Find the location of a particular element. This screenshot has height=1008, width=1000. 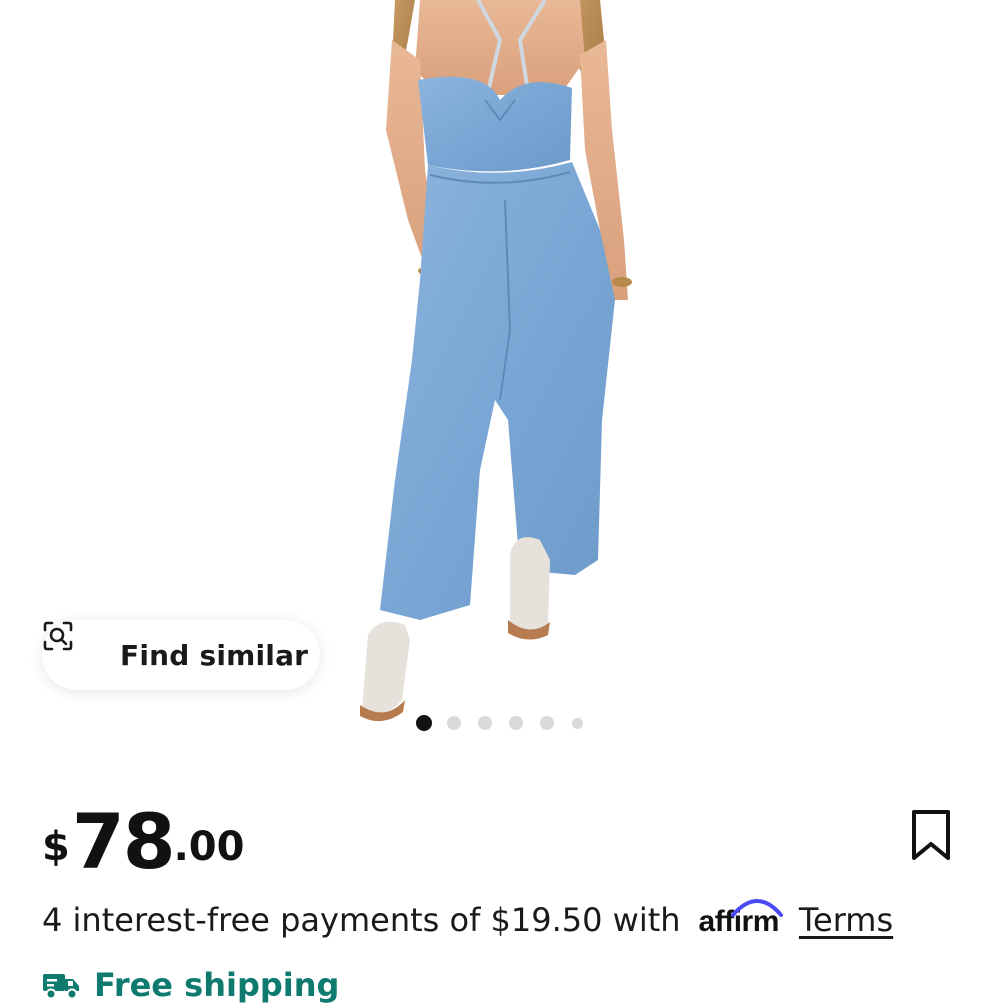

gallery-dot-active is located at coordinates (424, 723).